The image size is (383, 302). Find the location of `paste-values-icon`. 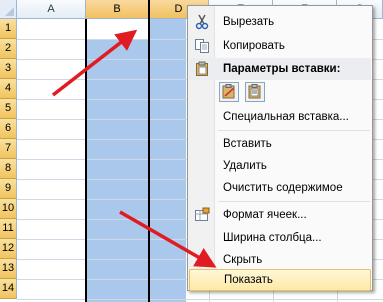

paste-values-icon is located at coordinates (254, 91).